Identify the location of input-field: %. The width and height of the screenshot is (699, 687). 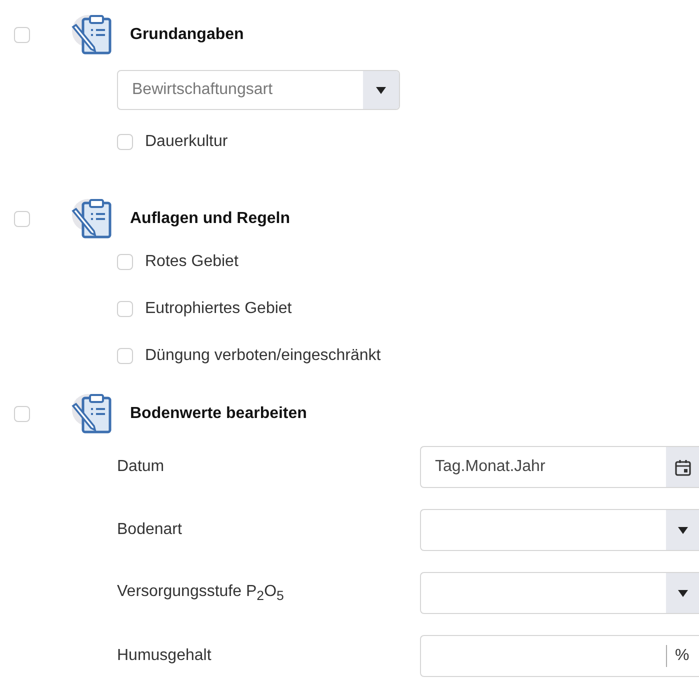
(559, 656).